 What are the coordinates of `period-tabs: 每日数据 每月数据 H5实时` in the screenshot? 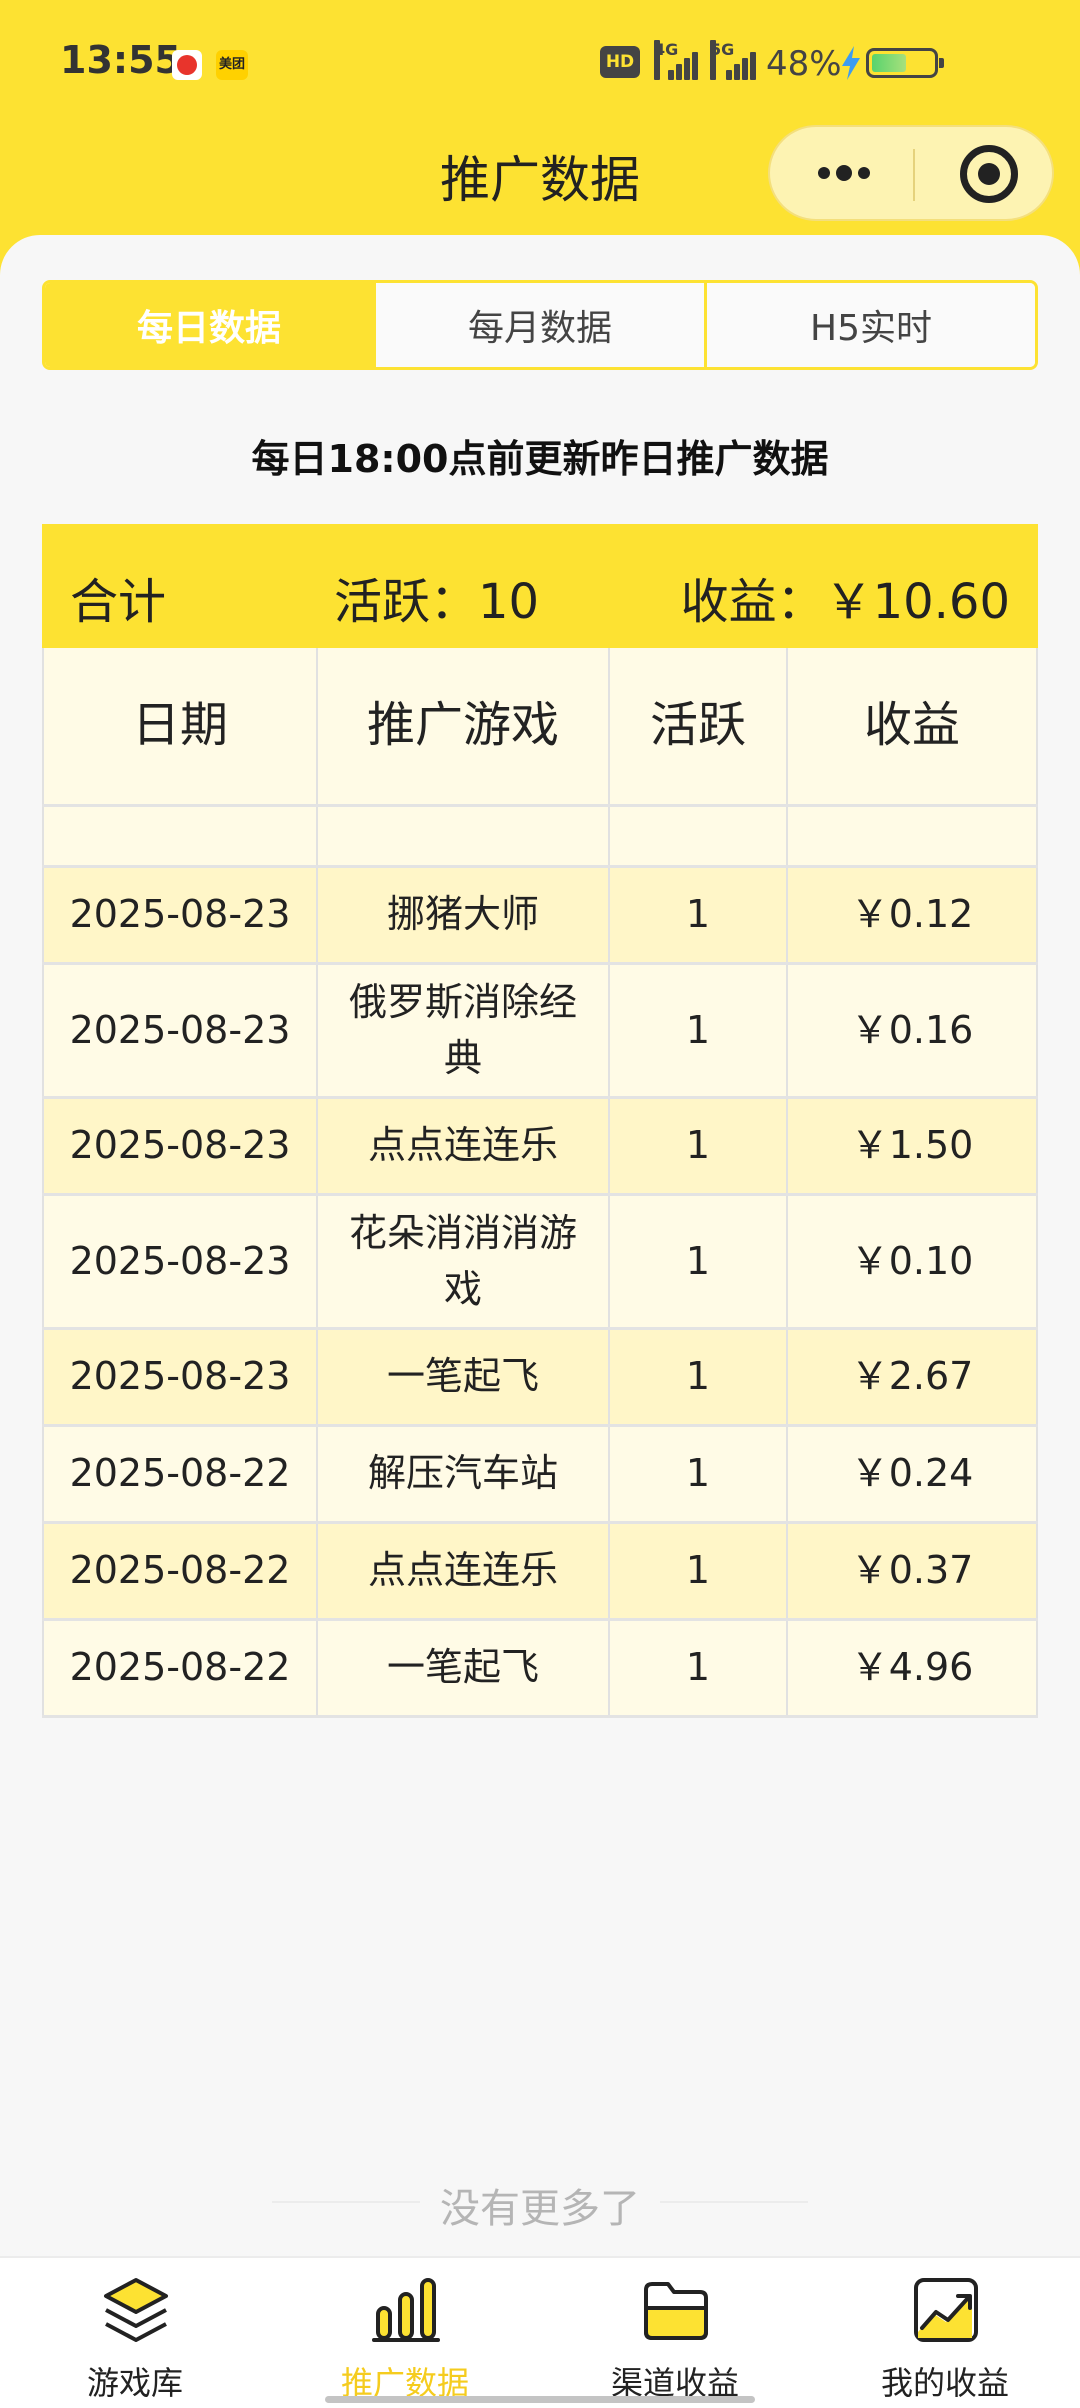 It's located at (540, 325).